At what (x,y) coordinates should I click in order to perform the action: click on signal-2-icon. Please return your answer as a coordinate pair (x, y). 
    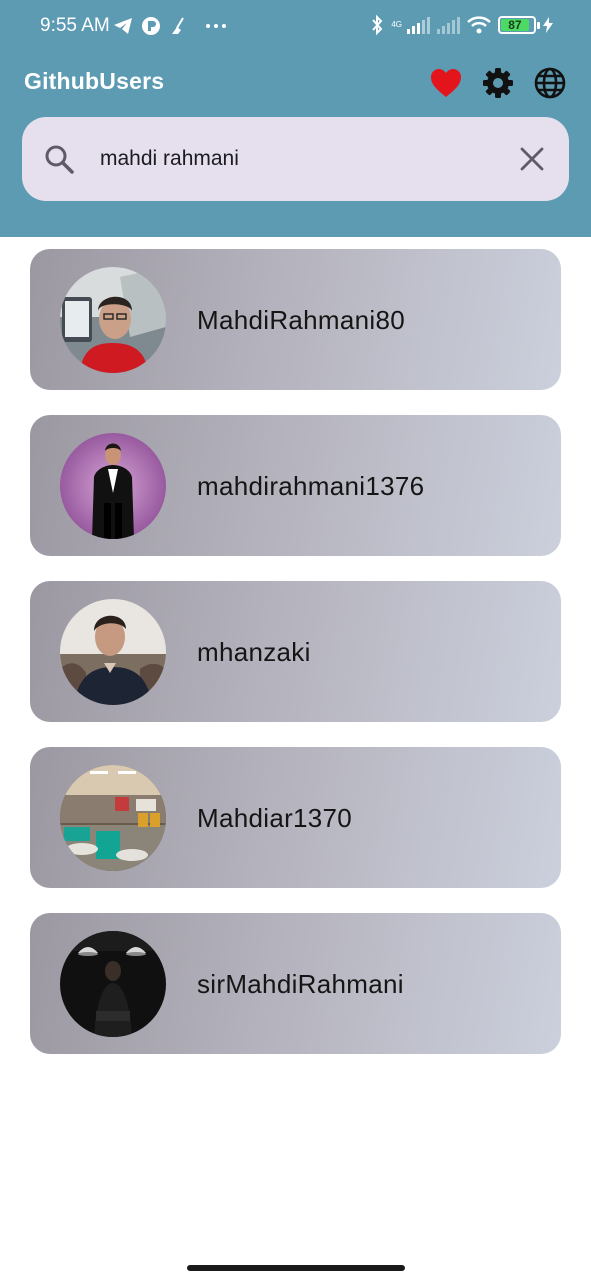
    Looking at the image, I should click on (448, 25).